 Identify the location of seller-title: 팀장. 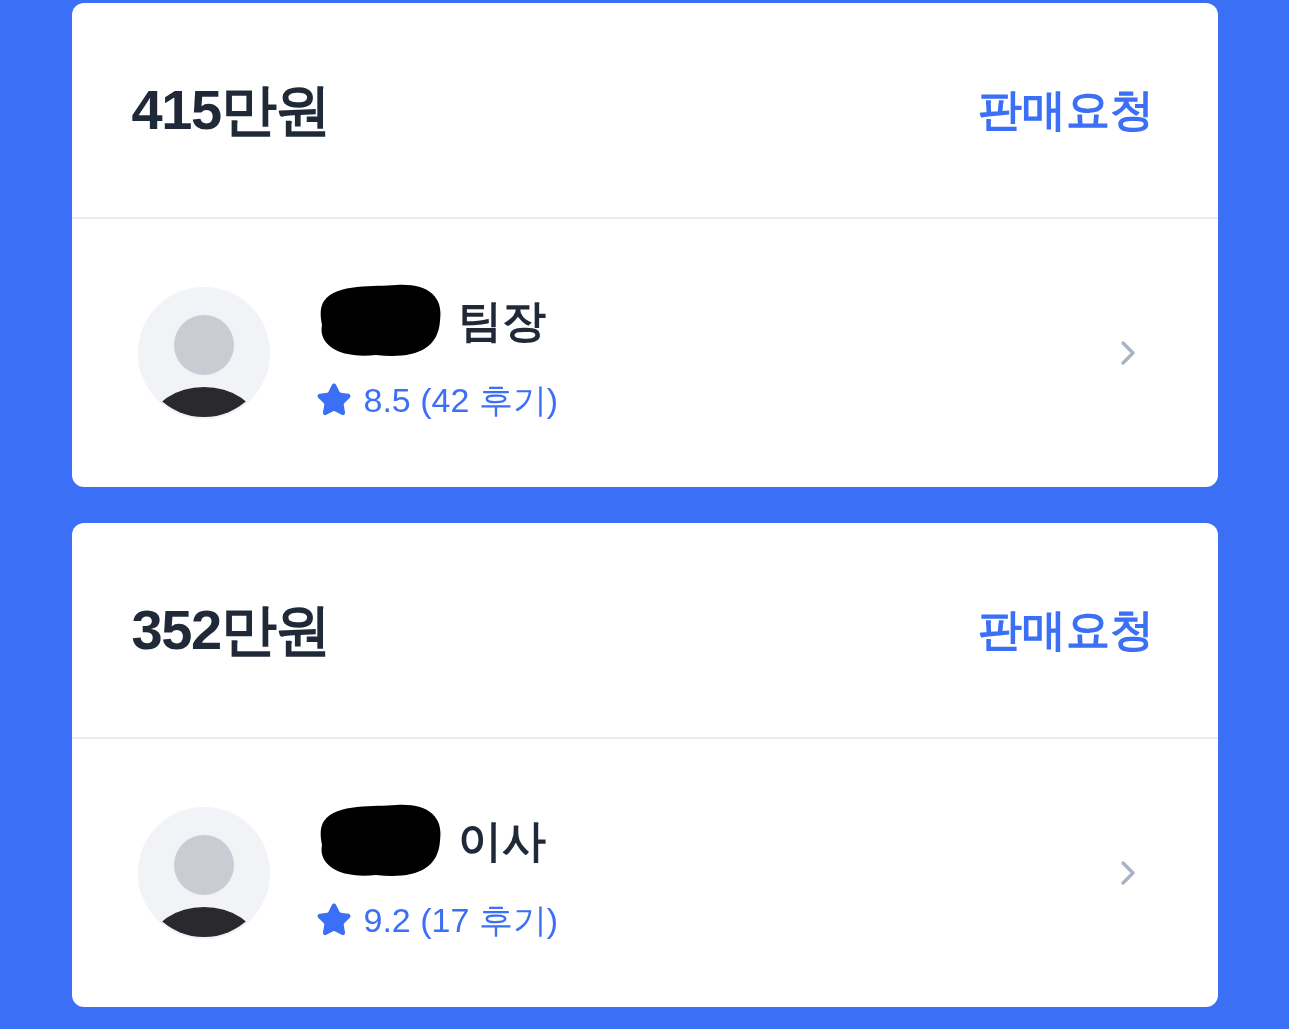
(501, 320).